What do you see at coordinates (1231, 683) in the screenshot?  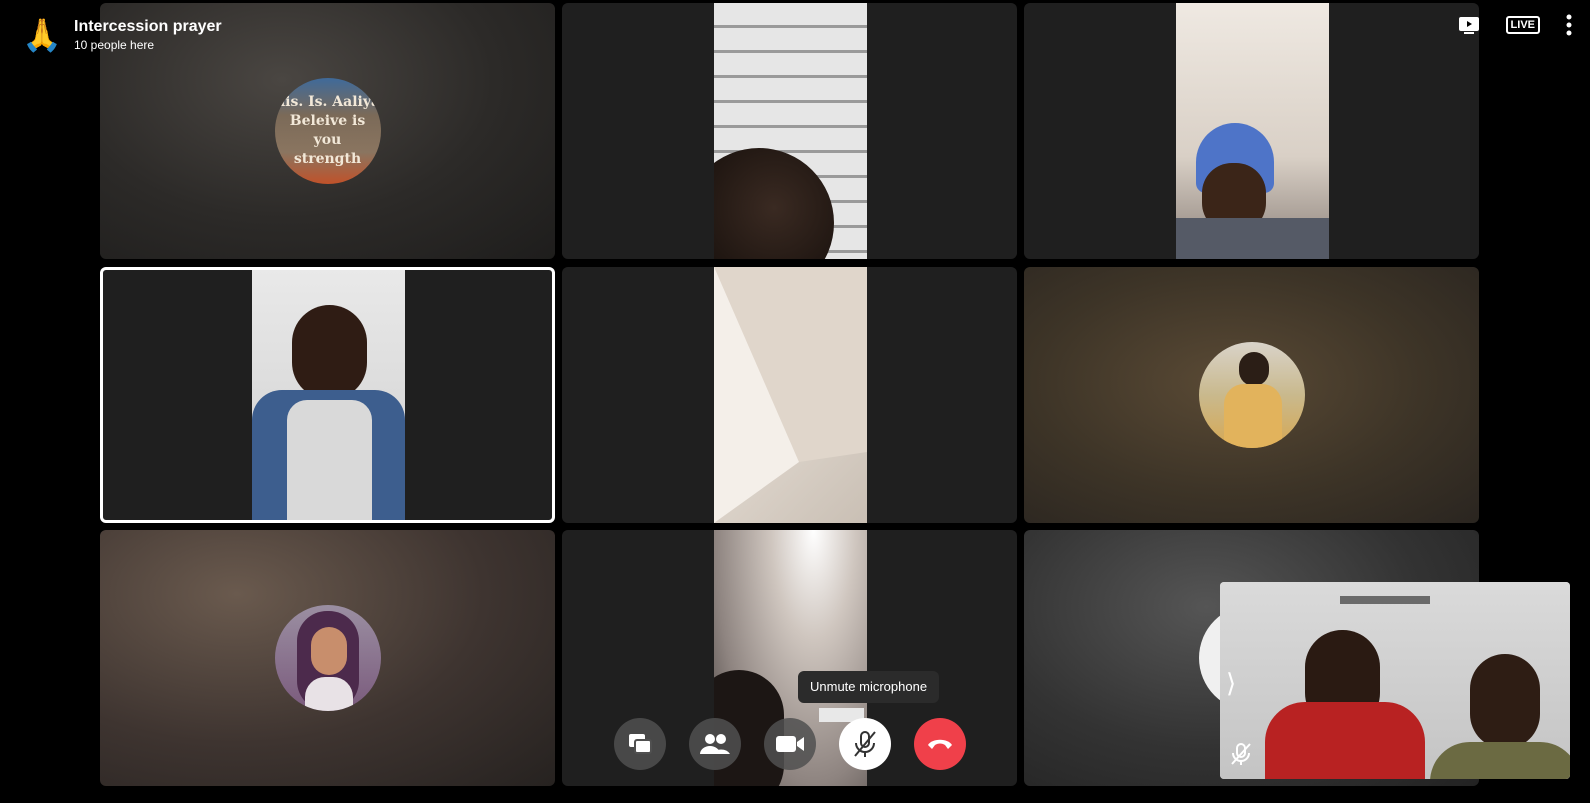 I see `expand-self-view-icon: ⟩` at bounding box center [1231, 683].